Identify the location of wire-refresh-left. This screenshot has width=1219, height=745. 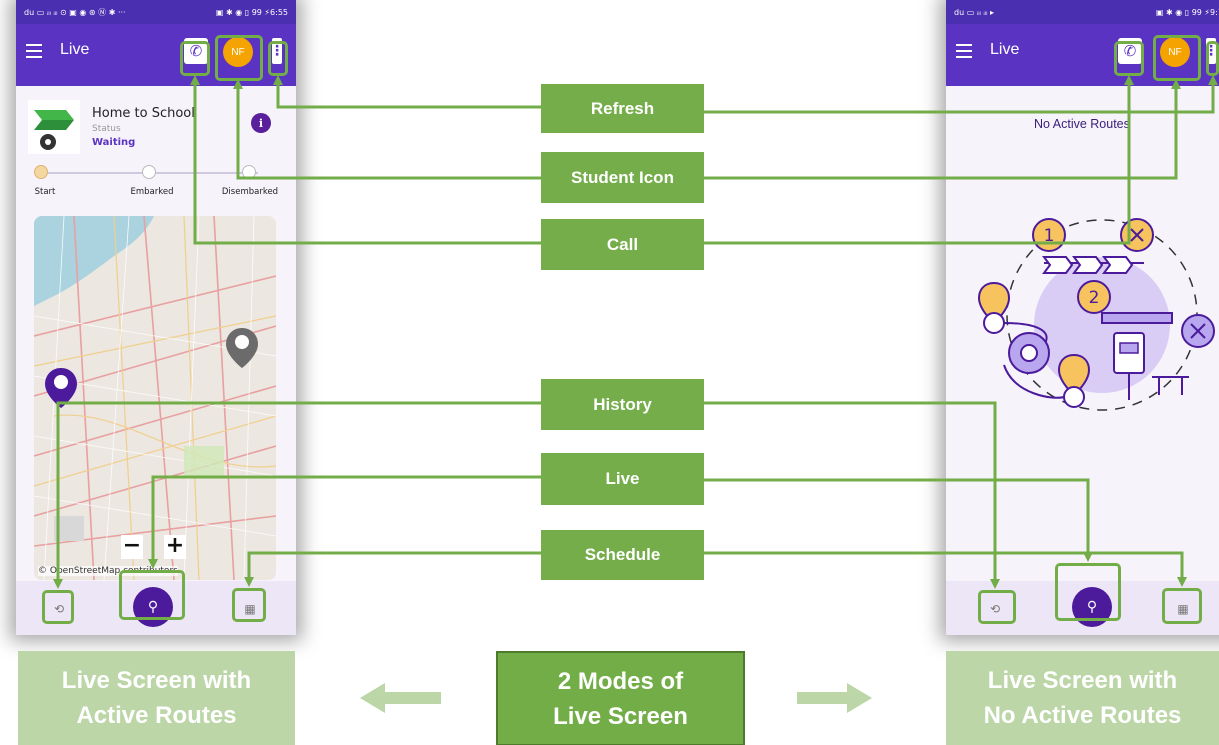
(407, 92).